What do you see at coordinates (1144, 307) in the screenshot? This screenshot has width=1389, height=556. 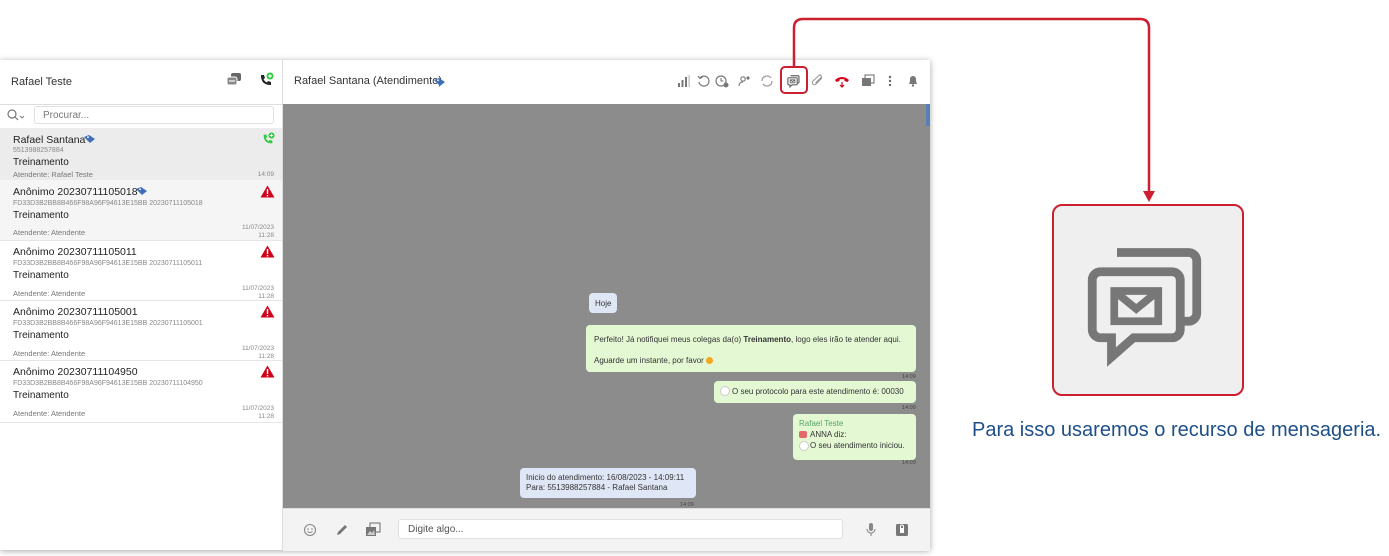 I see `messaging-icon` at bounding box center [1144, 307].